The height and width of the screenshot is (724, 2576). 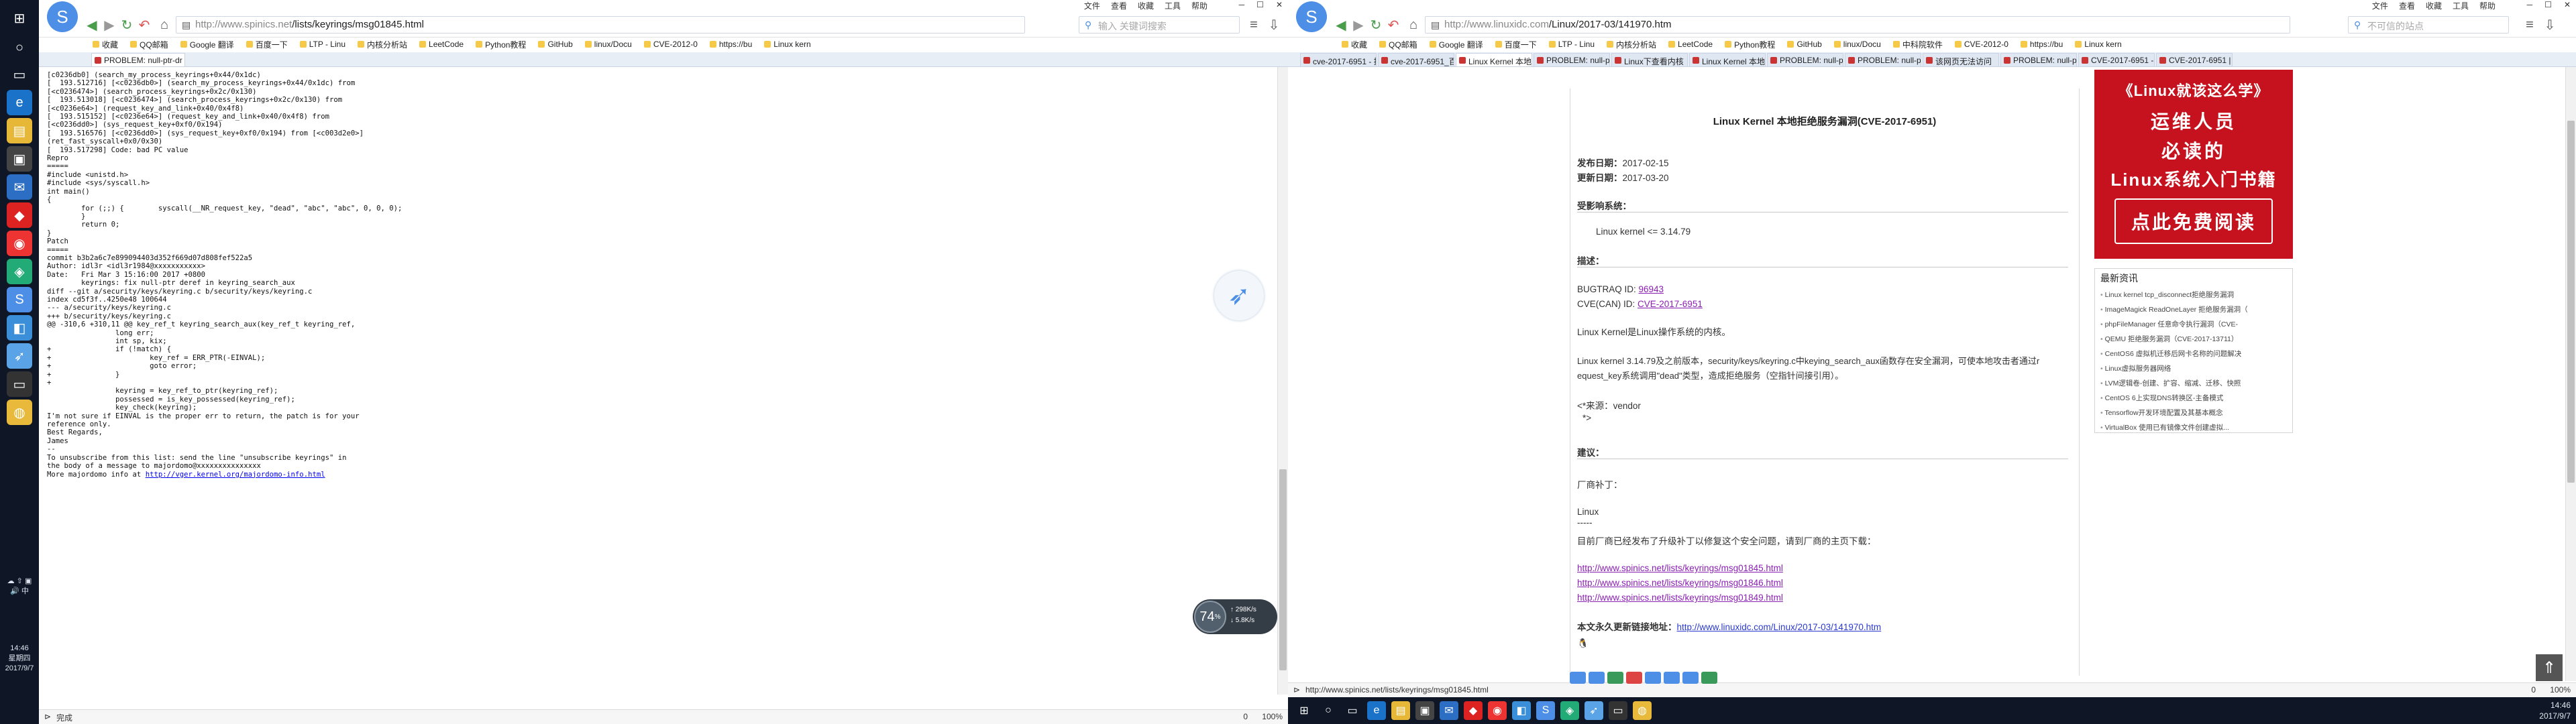 What do you see at coordinates (126, 25) in the screenshot?
I see `refresh-icon: ↻` at bounding box center [126, 25].